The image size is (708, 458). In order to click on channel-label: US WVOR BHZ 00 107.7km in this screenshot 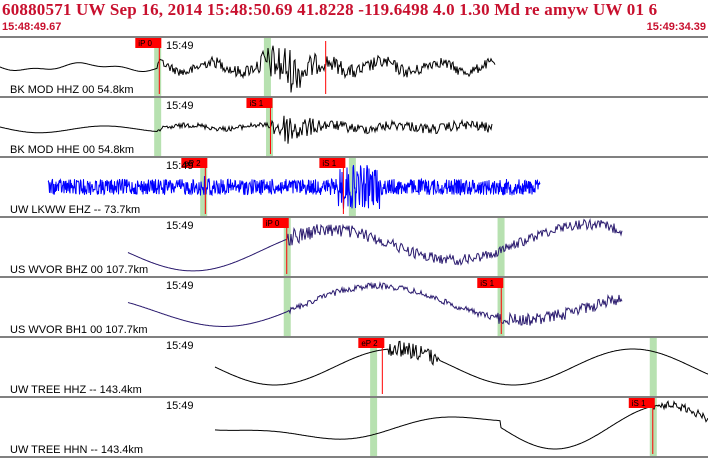, I will do `click(79, 270)`.